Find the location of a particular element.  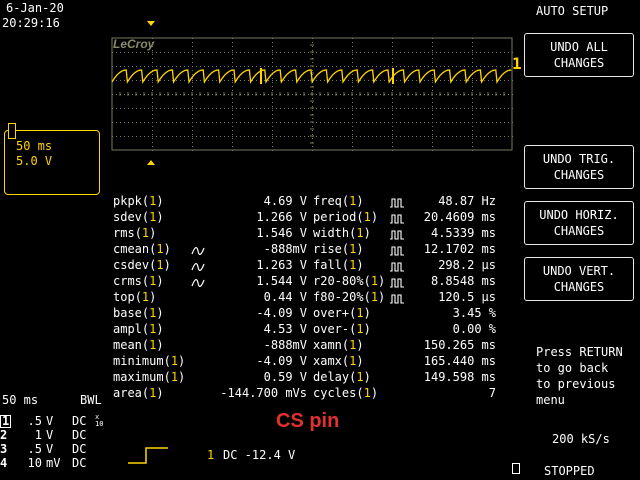

measurement-value: 1.546 V is located at coordinates (281, 233).